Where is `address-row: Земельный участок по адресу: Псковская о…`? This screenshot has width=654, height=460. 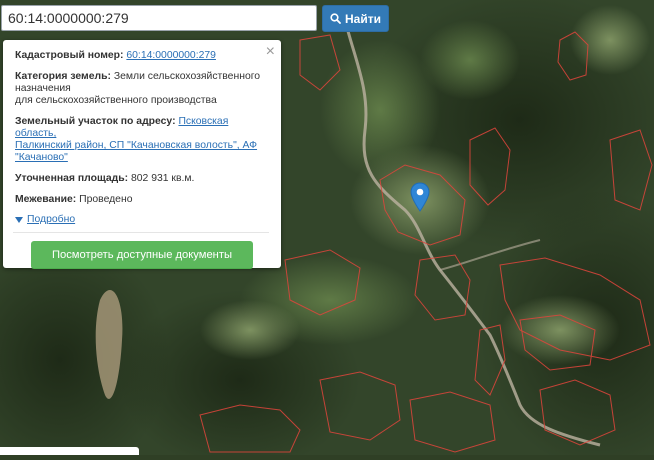
address-row: Земельный участок по адресу: Псковская о… is located at coordinates (142, 140).